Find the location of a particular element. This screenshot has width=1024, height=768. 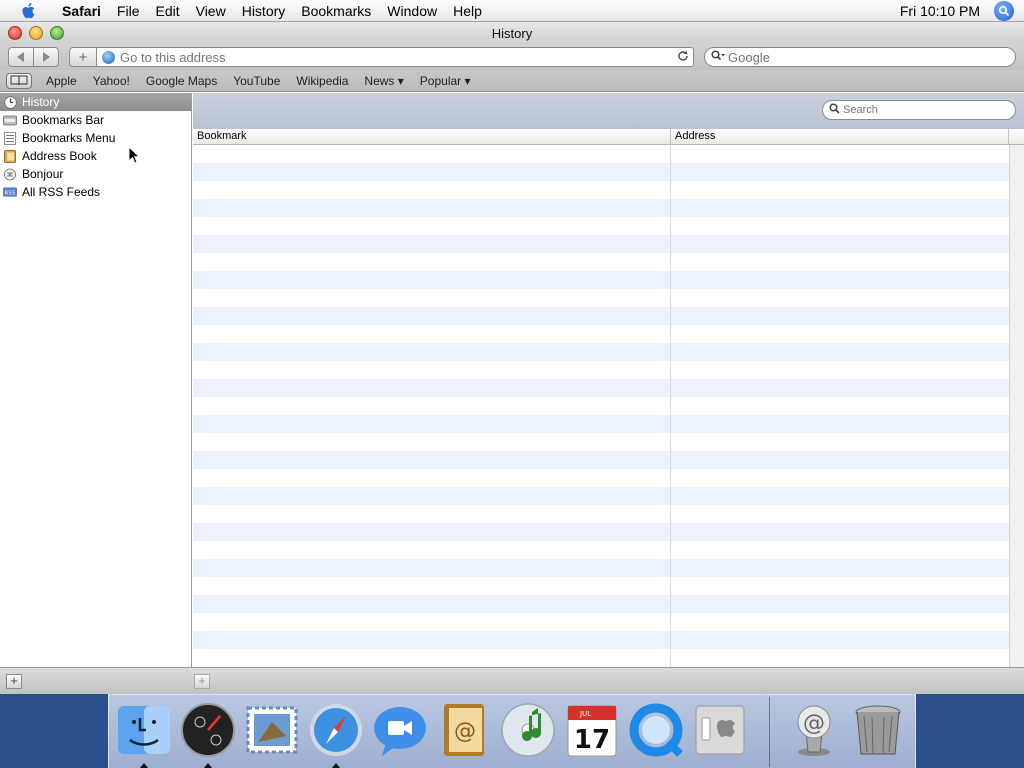

dock-itunes-icon is located at coordinates (528, 730).